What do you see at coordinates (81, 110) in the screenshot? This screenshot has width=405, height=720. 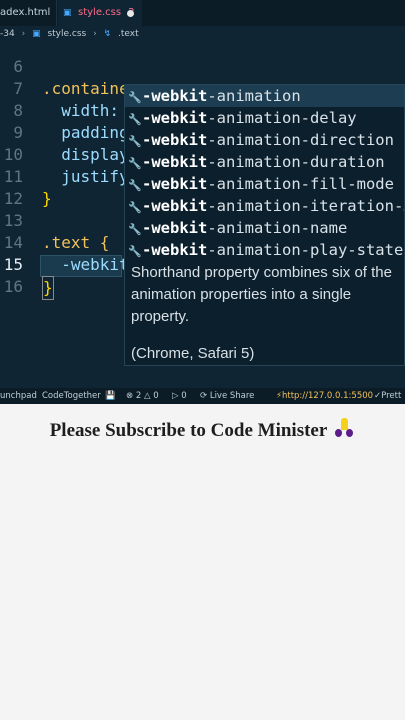 I see `code-text: width:` at bounding box center [81, 110].